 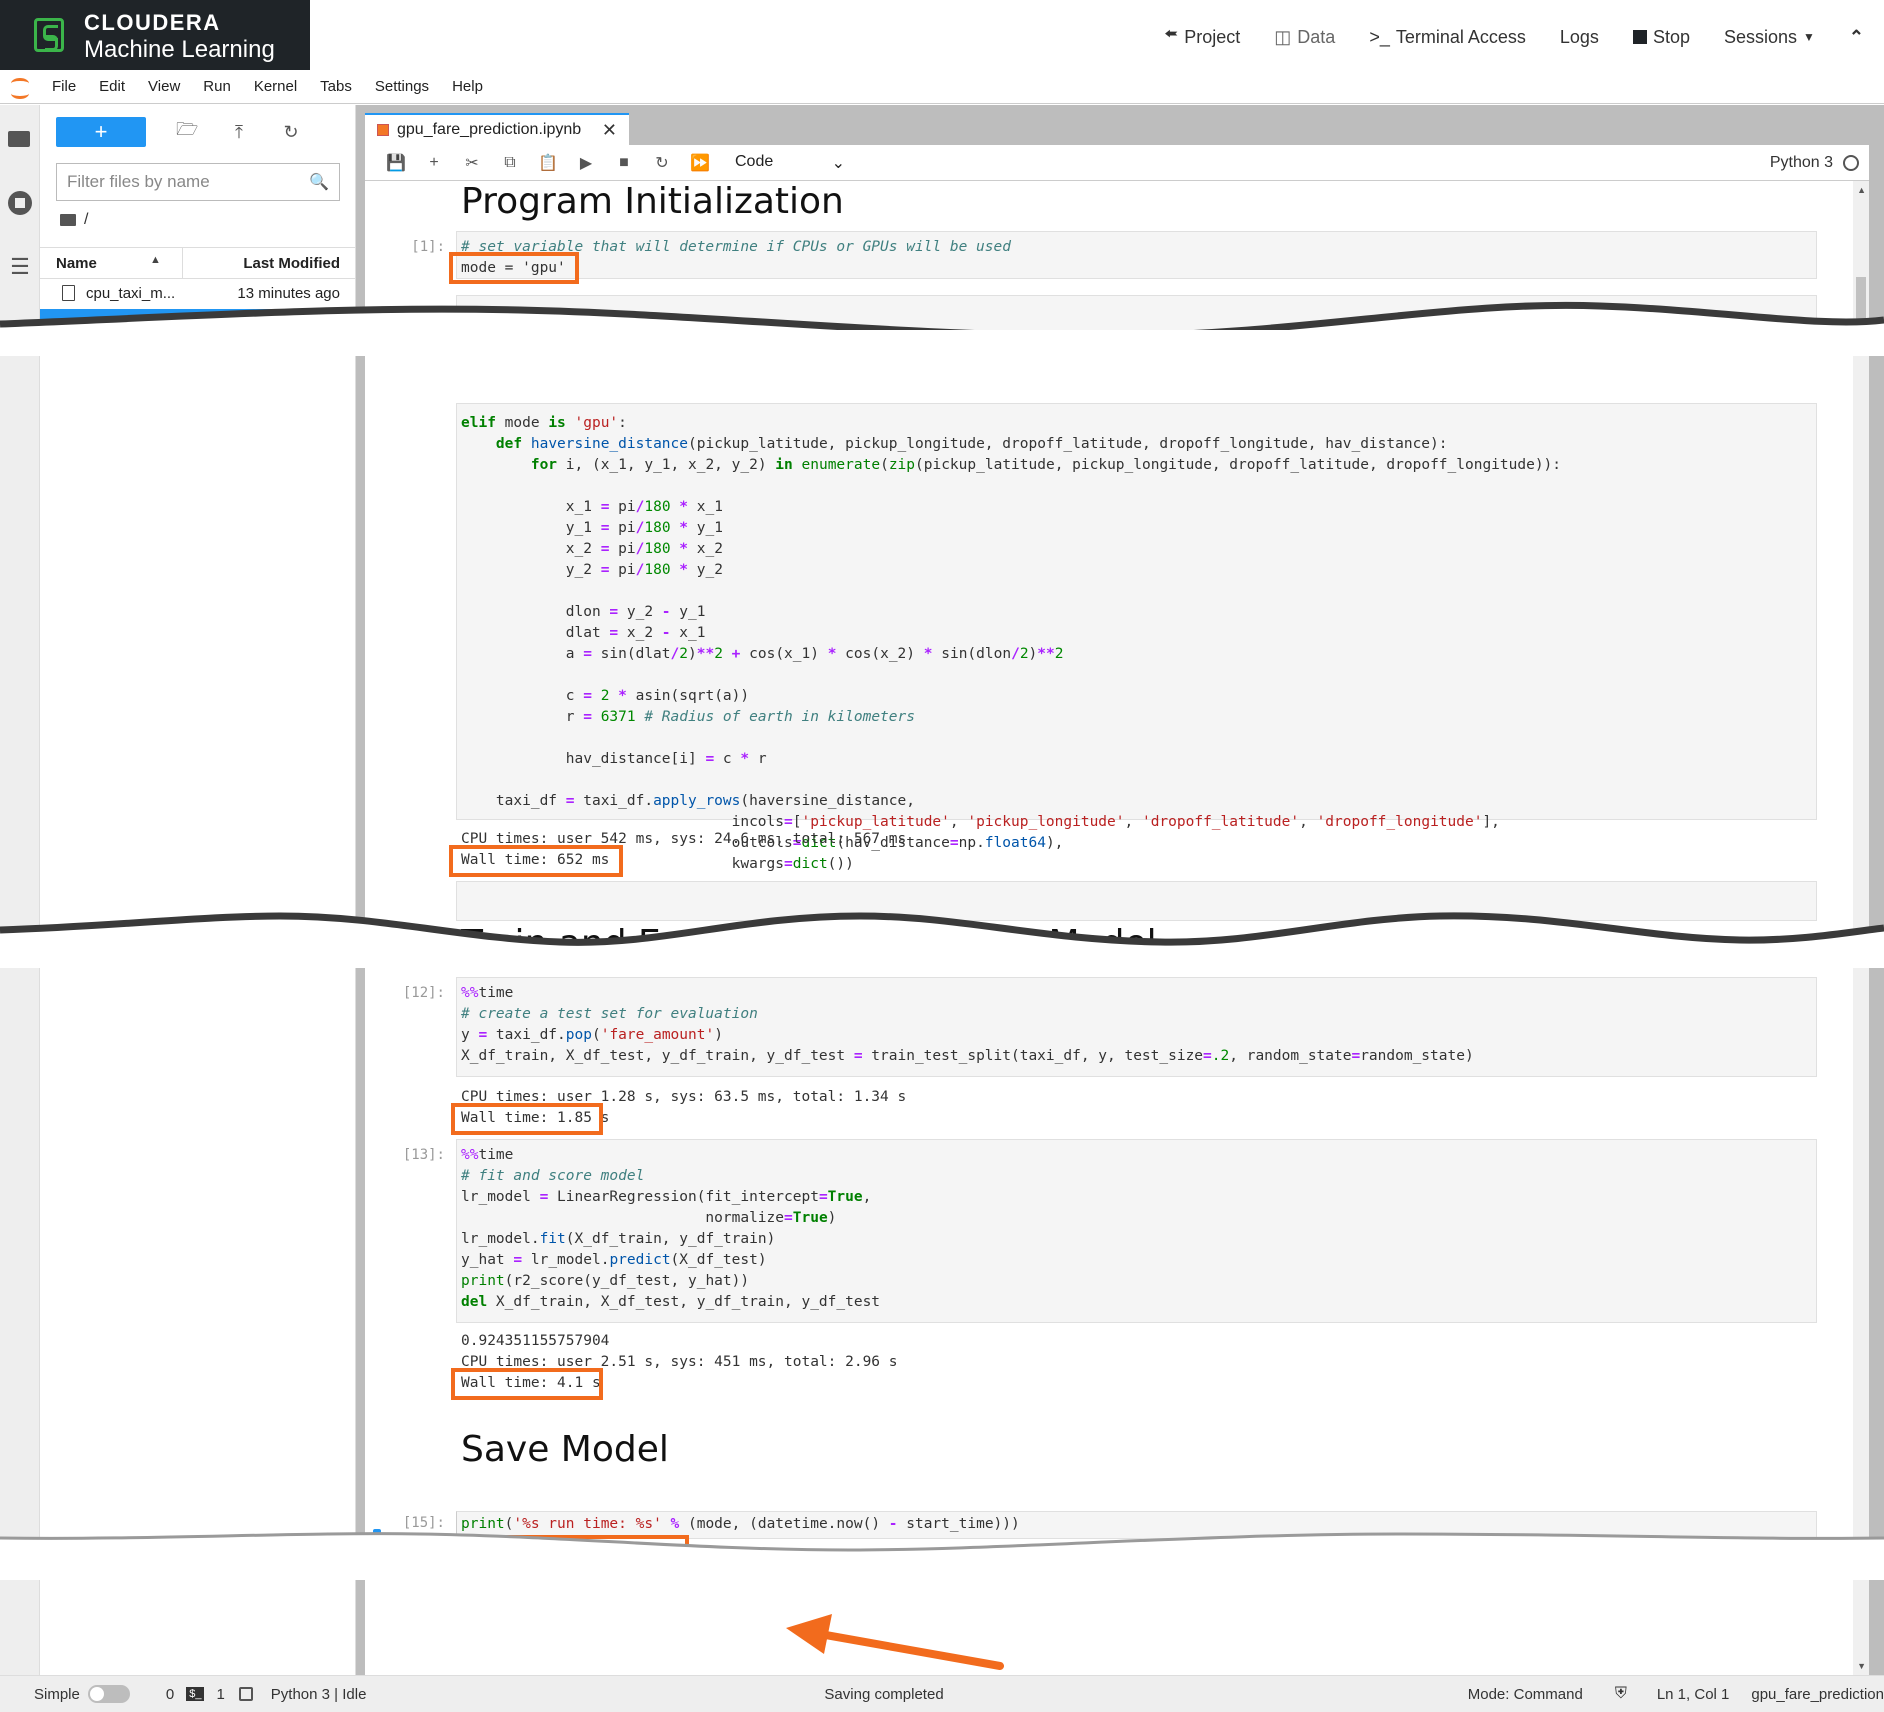 What do you see at coordinates (624, 163) in the screenshot?
I see `interrupt-icon: ■` at bounding box center [624, 163].